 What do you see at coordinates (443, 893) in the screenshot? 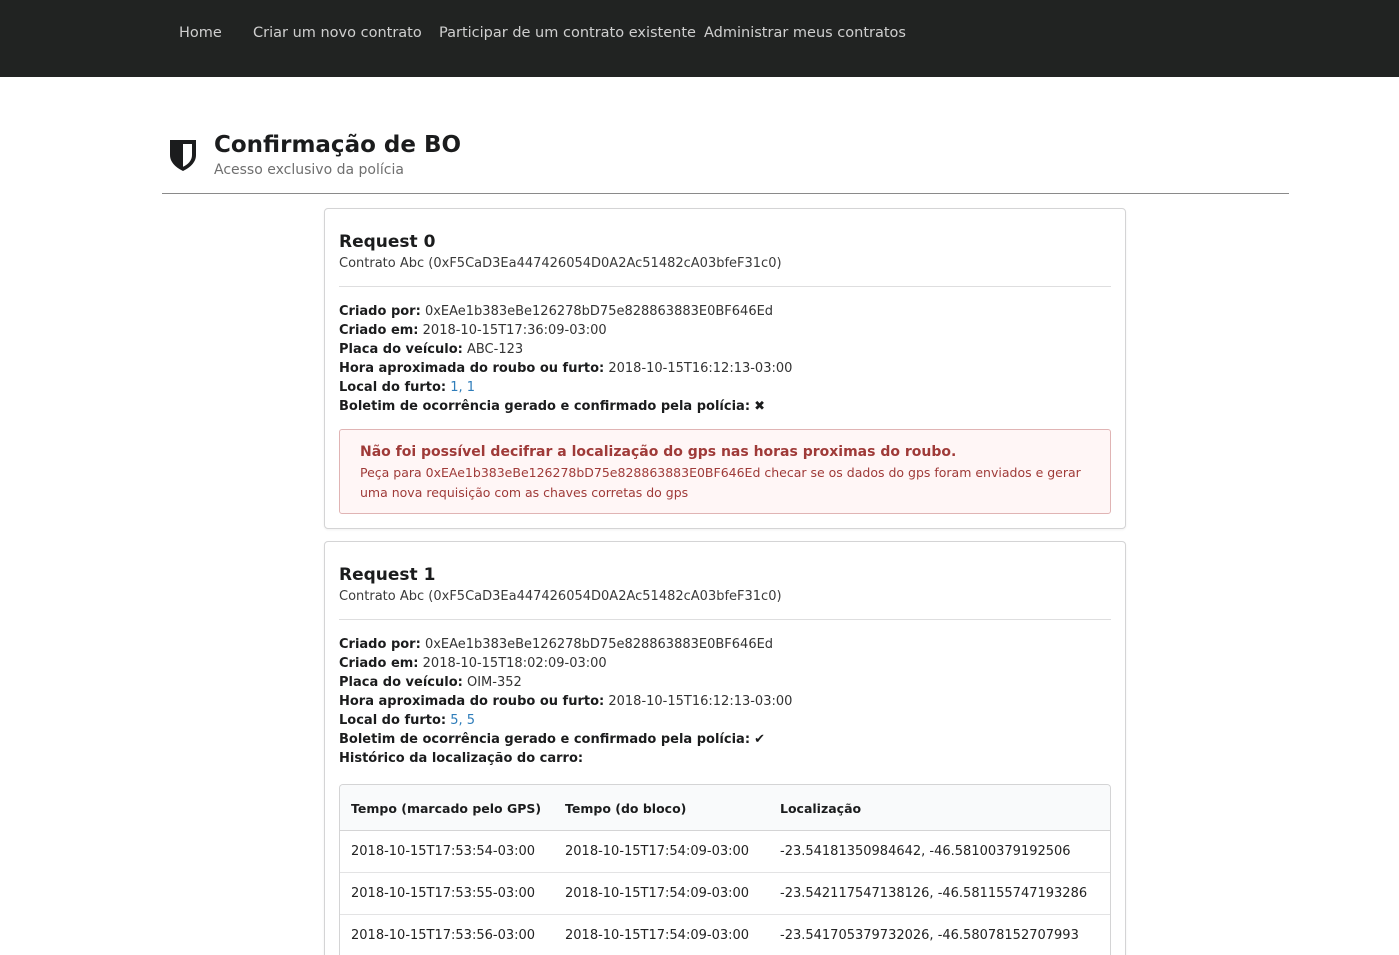
I see `gps-time-cell: 2018-10-15T17:53:55-03:00` at bounding box center [443, 893].